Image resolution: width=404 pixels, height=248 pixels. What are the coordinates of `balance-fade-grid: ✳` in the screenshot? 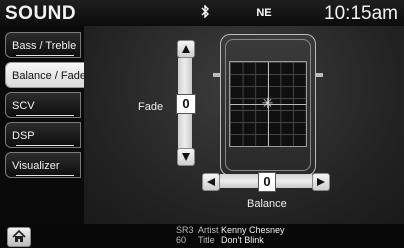 It's located at (268, 104).